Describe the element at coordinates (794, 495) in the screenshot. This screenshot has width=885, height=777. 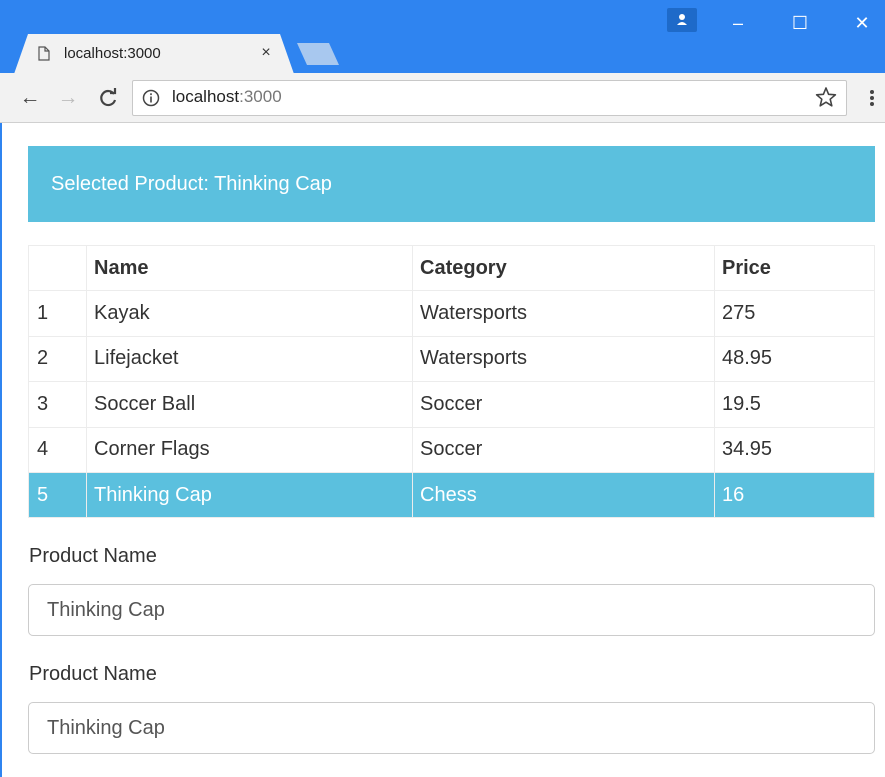
I see `row-price: 16` at that location.